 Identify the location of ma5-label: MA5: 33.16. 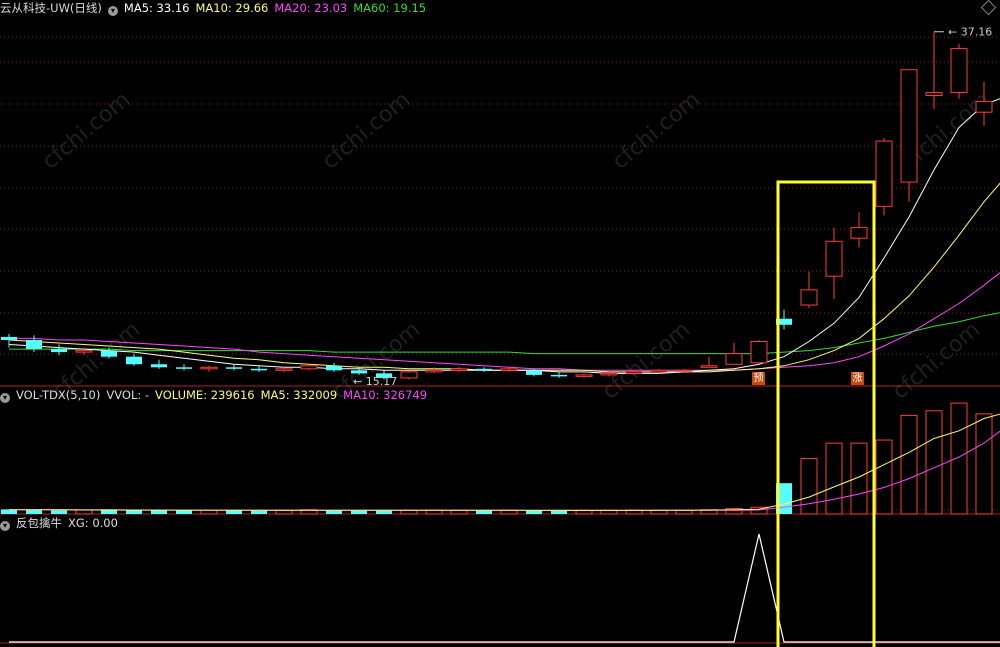
(156, 8).